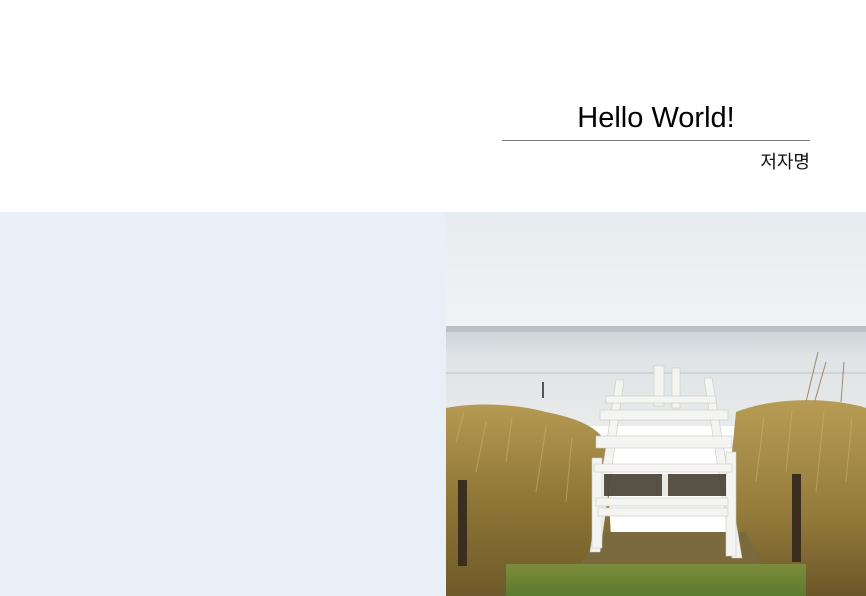 The width and height of the screenshot is (866, 596). What do you see at coordinates (656, 118) in the screenshot?
I see `cover-title: Hello World!` at bounding box center [656, 118].